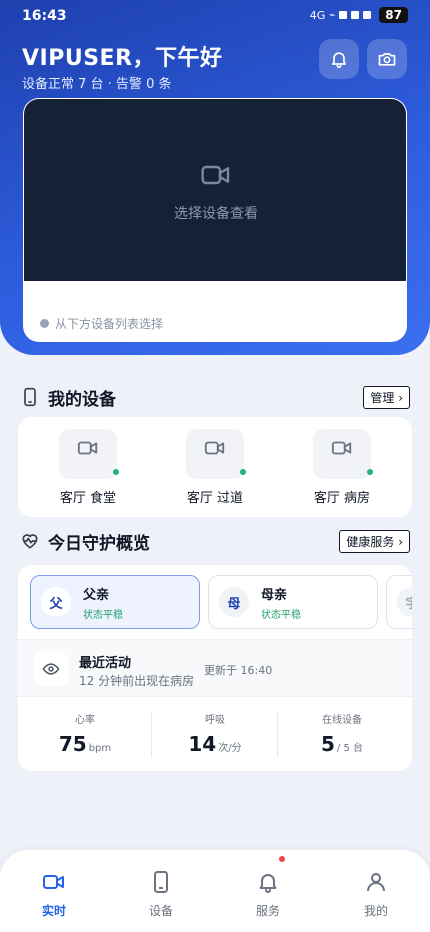  I want to click on metric-unit: / 5 台, so click(349, 748).